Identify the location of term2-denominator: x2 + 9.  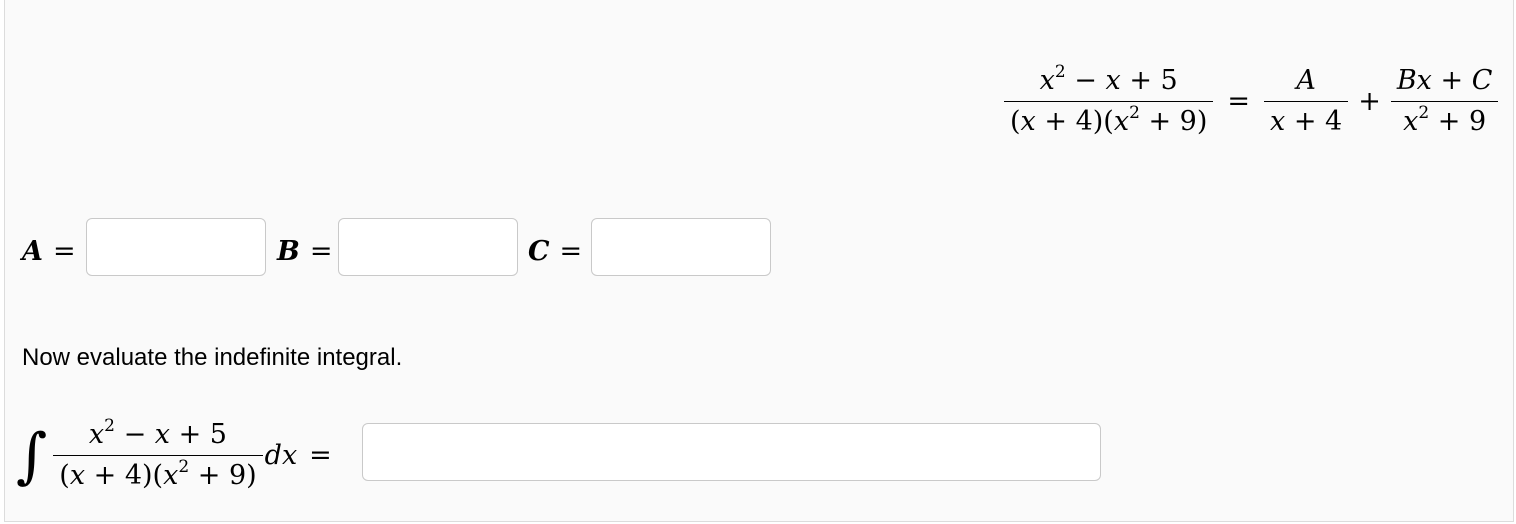
(1445, 120).